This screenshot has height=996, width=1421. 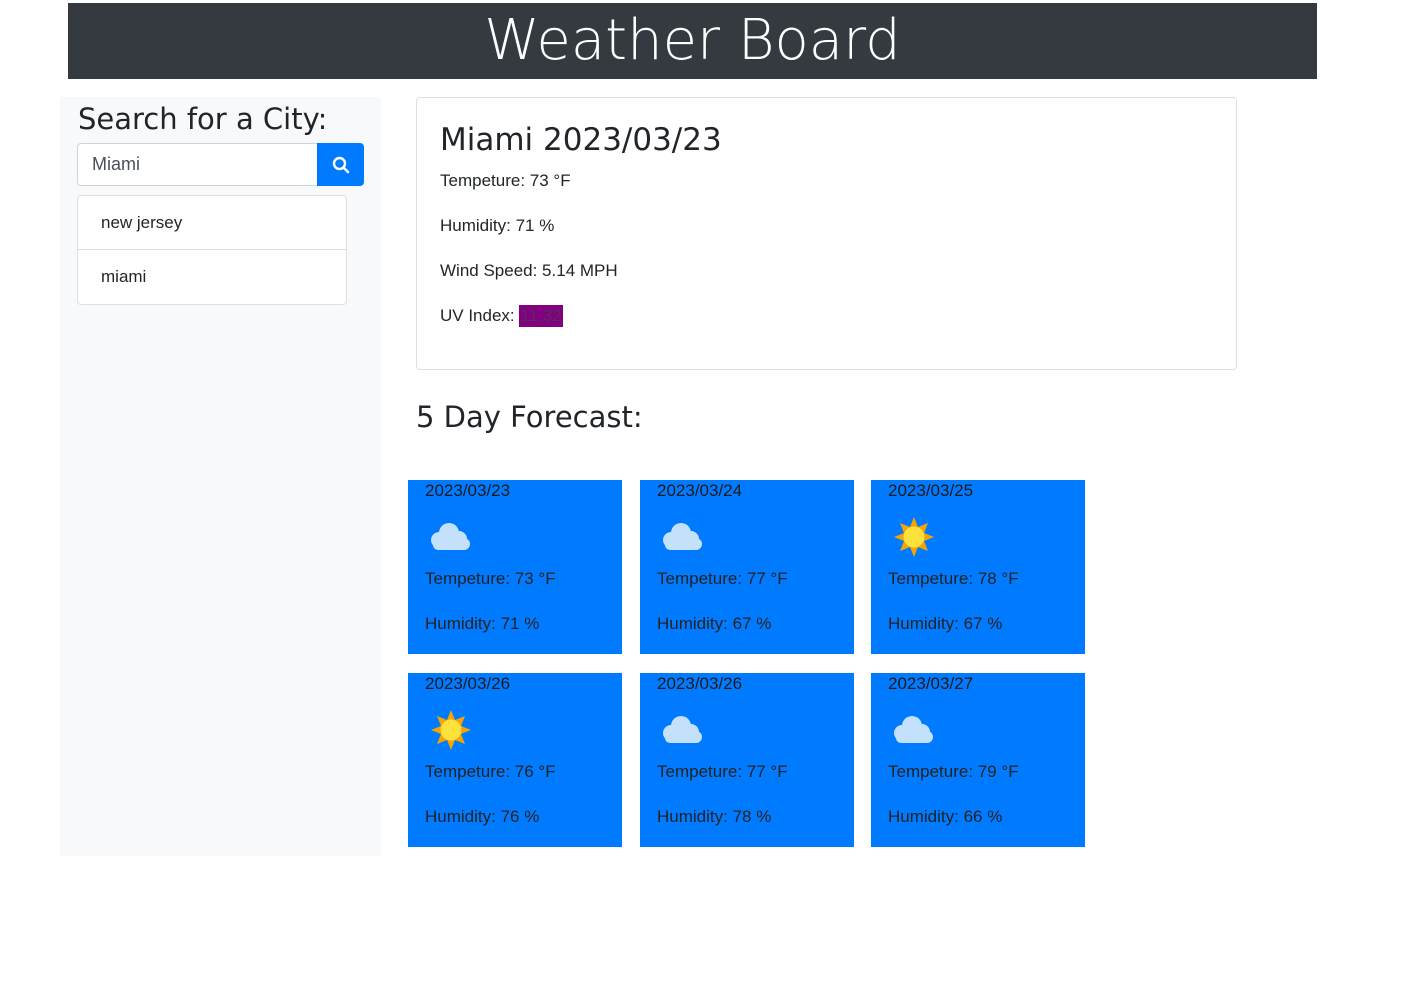 What do you see at coordinates (581, 140) in the screenshot?
I see `current-city-date: Miami 2023/03/23` at bounding box center [581, 140].